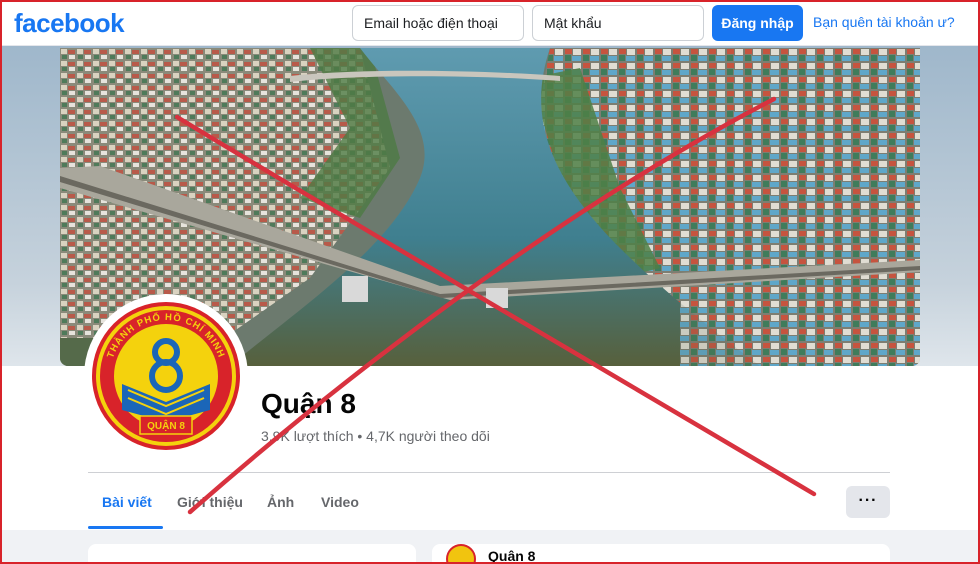  What do you see at coordinates (69, 23) in the screenshot?
I see `facebook-logo: facebook` at bounding box center [69, 23].